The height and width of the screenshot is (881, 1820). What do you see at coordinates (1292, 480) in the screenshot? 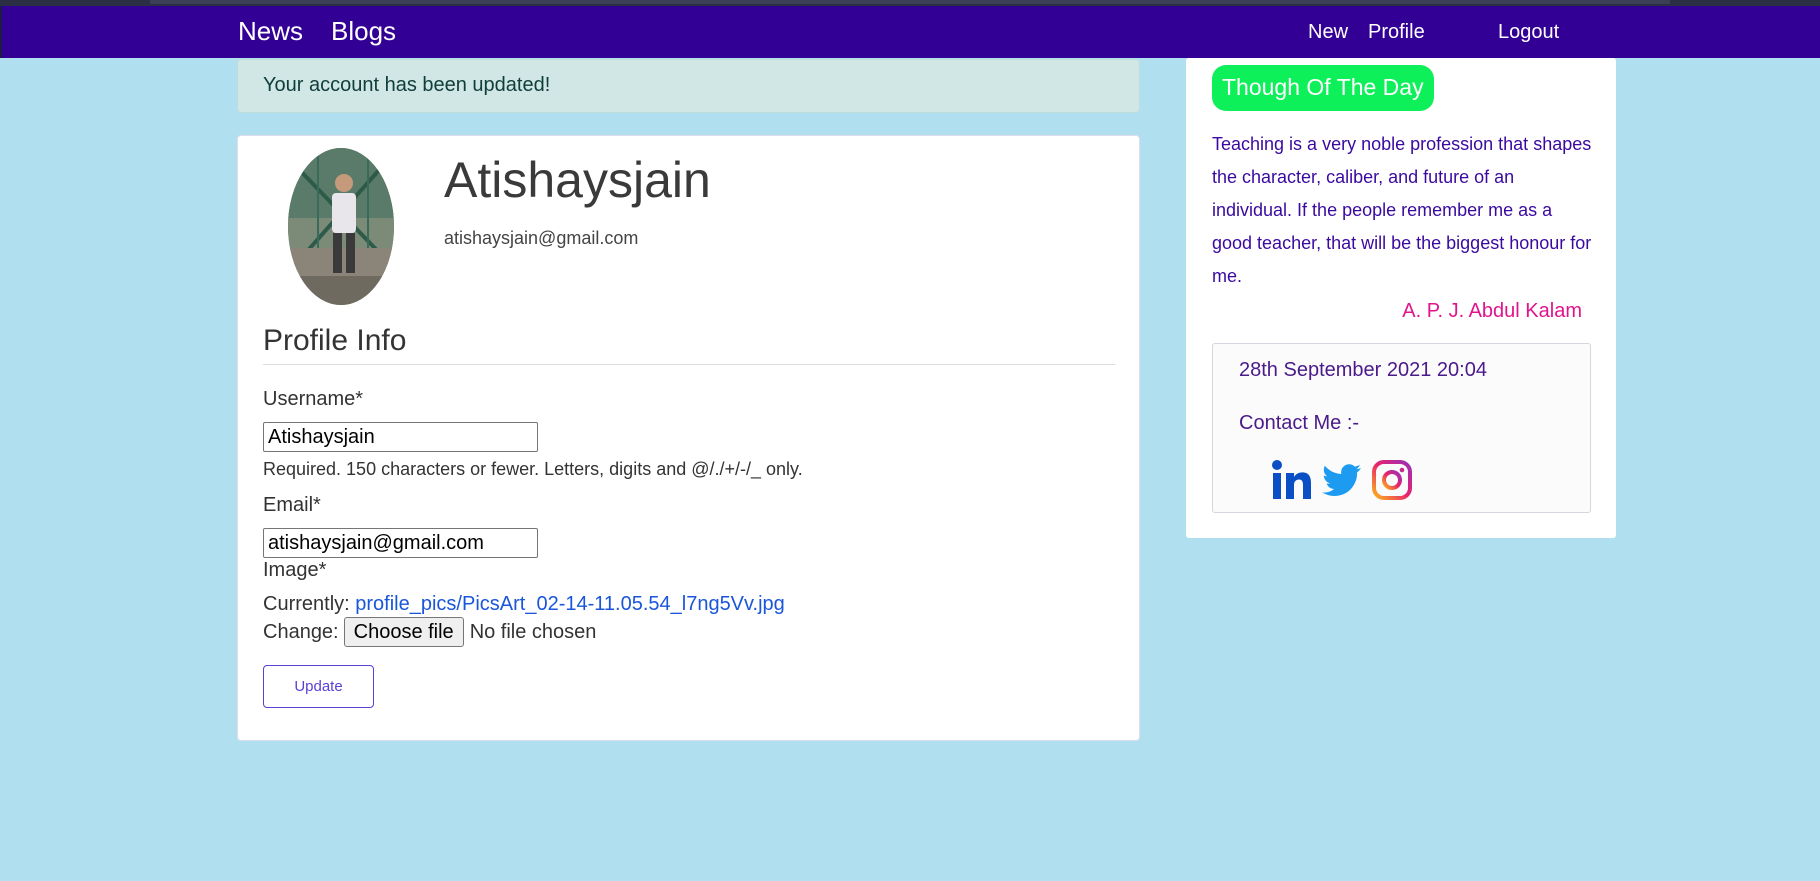
I see `linkedin-icon` at bounding box center [1292, 480].